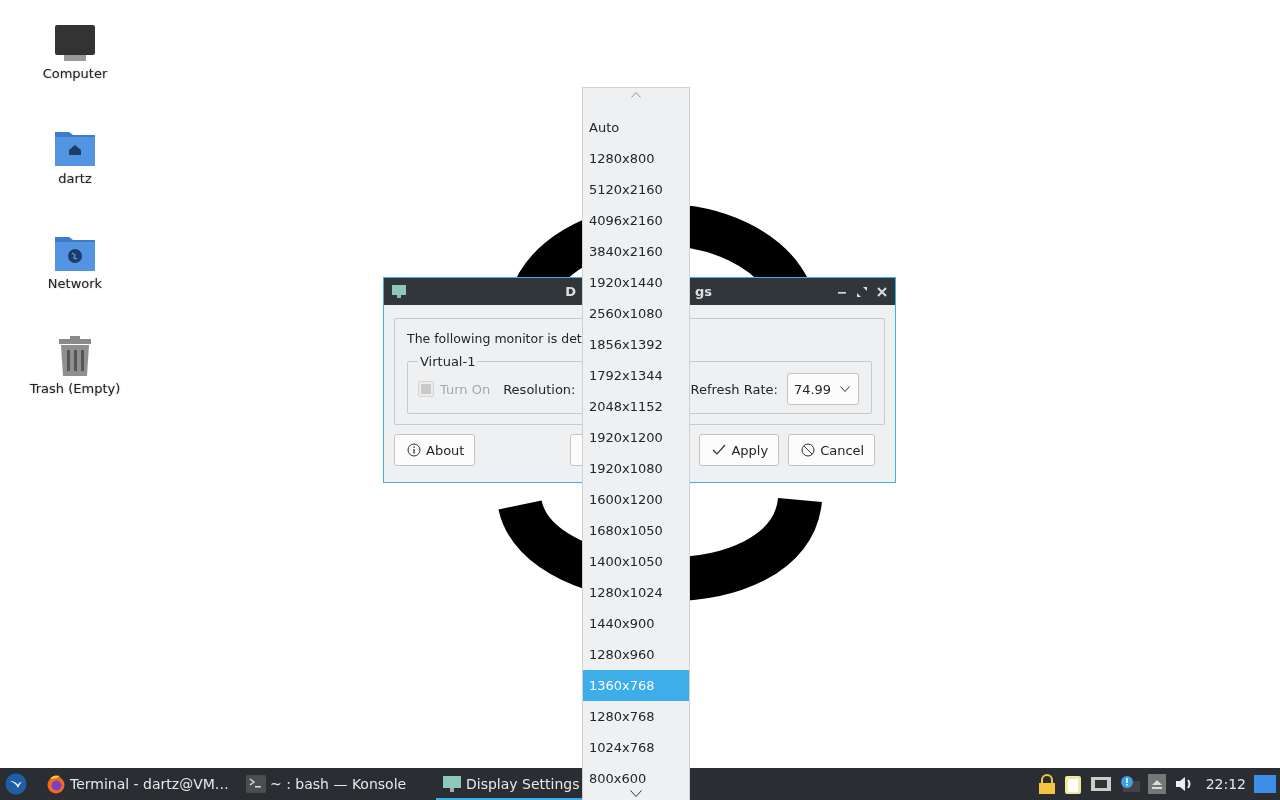  I want to click on close-icon, so click(882, 291).